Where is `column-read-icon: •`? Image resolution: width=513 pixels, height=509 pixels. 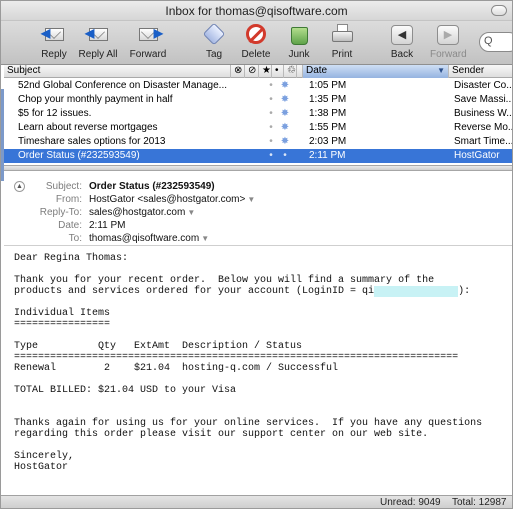 column-read-icon: • is located at coordinates (278, 71).